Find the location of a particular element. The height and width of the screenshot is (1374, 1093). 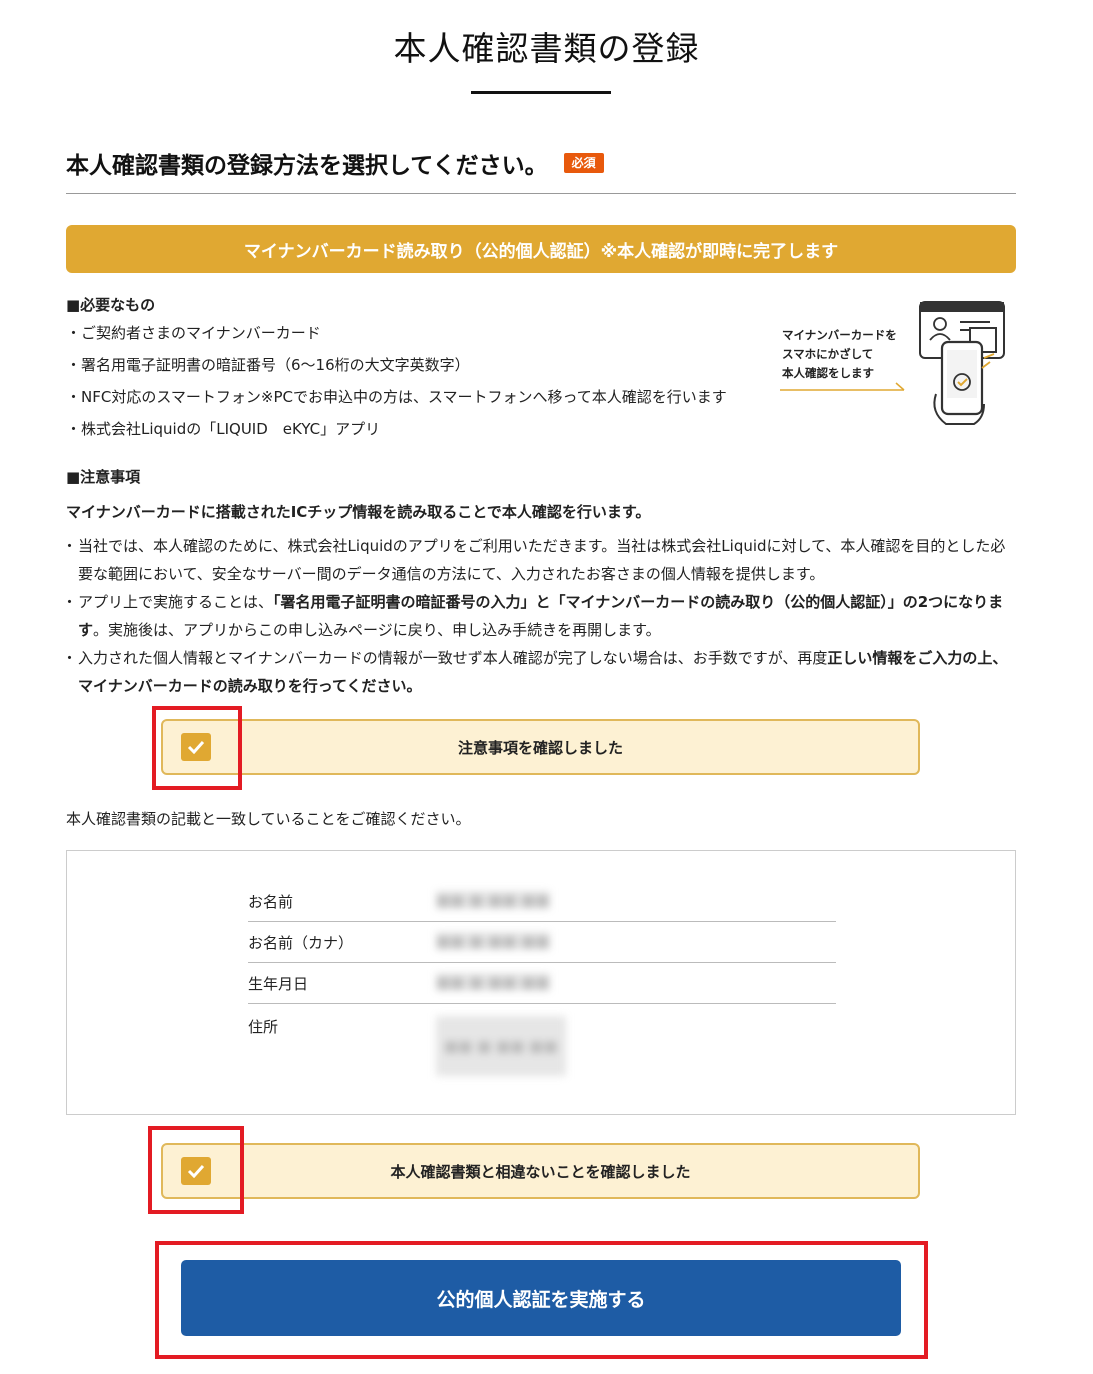

confirm-notes-label: 注意事項を確認しました is located at coordinates (540, 747).